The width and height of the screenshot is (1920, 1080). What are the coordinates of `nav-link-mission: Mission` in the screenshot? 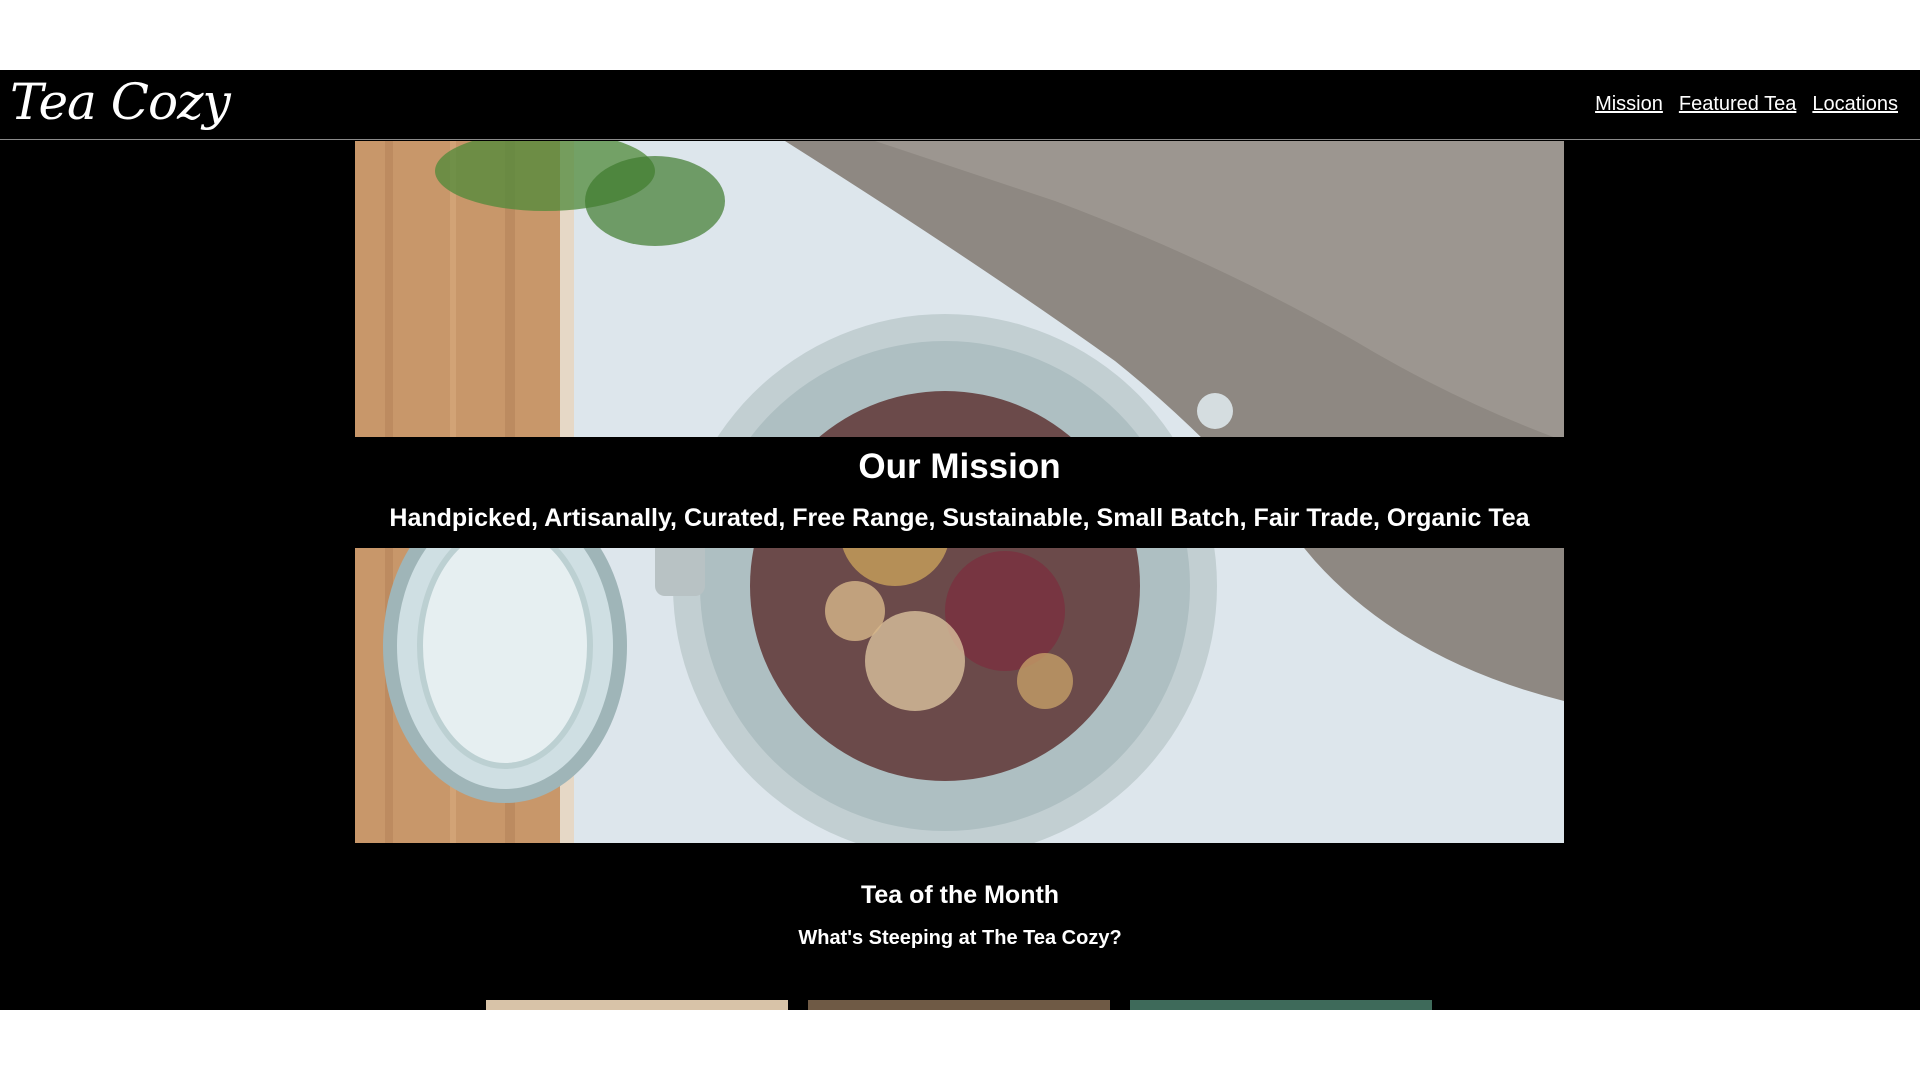 It's located at (1629, 104).